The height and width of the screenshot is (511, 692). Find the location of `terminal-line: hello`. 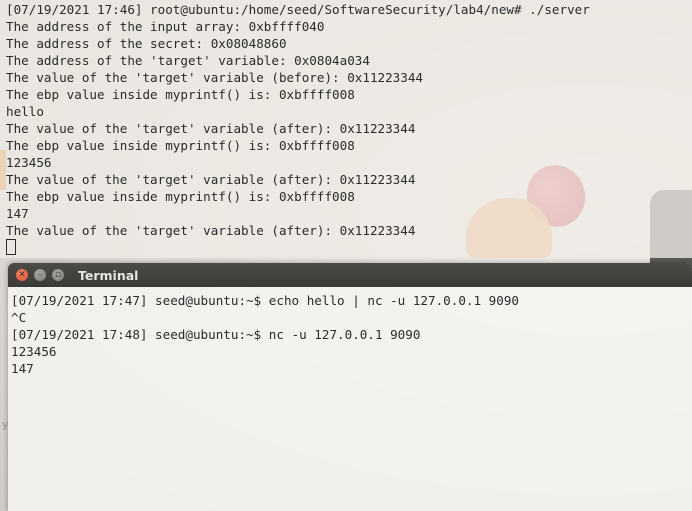

terminal-line: hello is located at coordinates (25, 111).